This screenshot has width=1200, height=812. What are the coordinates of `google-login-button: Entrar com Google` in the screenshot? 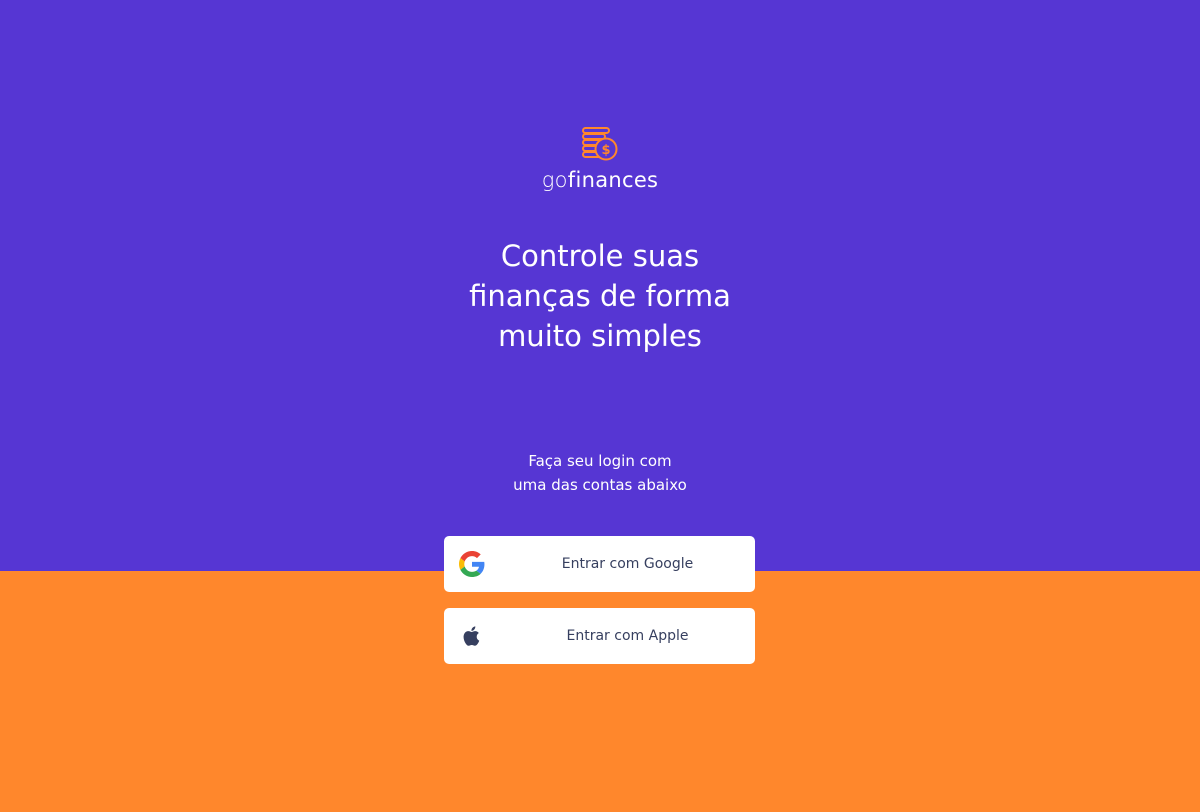 It's located at (599, 564).